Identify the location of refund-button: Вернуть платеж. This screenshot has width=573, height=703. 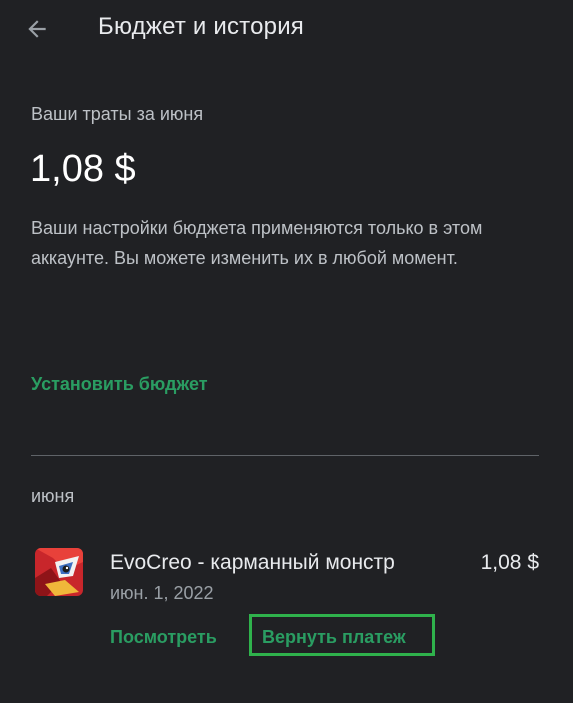
(334, 637).